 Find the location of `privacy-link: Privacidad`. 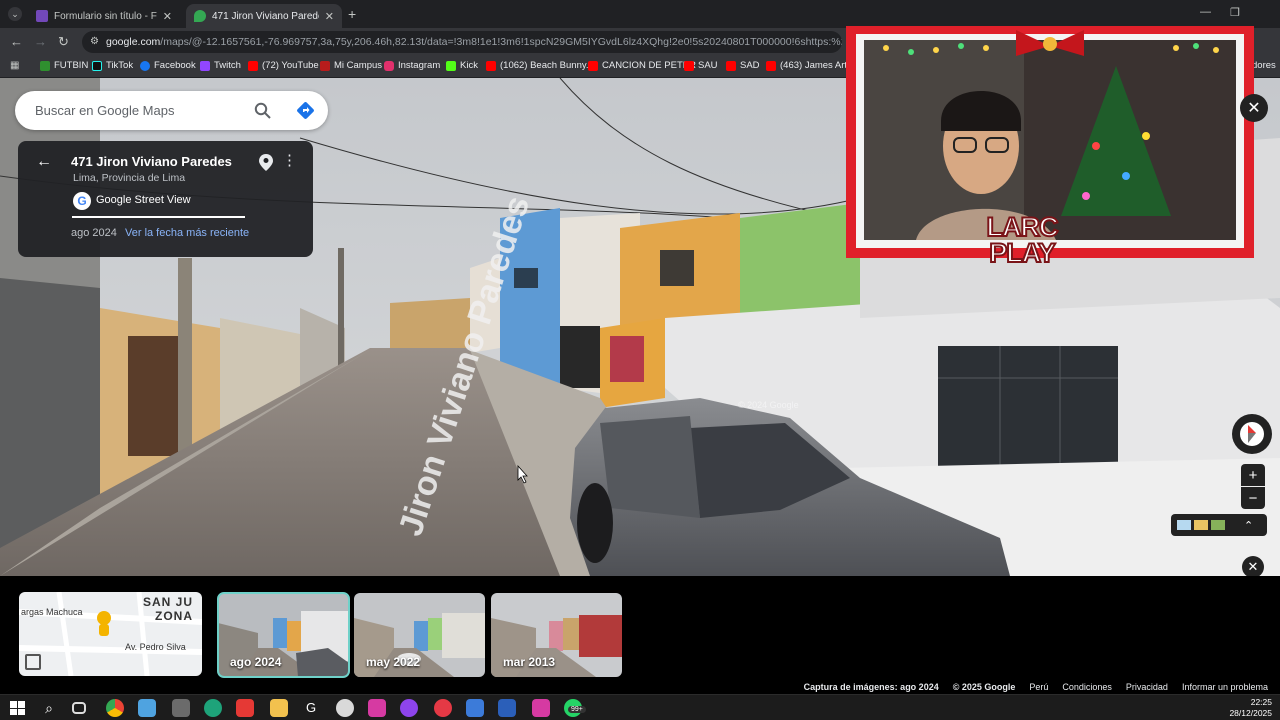

privacy-link: Privacidad is located at coordinates (1147, 687).